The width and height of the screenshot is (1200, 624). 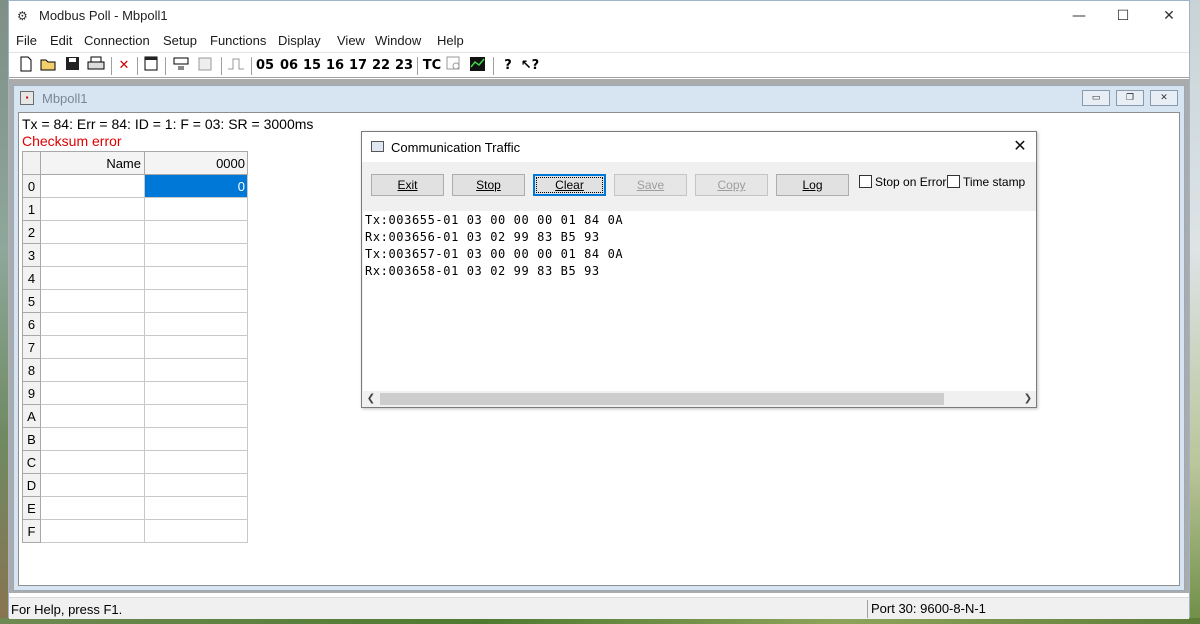 What do you see at coordinates (1130, 98) in the screenshot?
I see `child-restore-button: ❐` at bounding box center [1130, 98].